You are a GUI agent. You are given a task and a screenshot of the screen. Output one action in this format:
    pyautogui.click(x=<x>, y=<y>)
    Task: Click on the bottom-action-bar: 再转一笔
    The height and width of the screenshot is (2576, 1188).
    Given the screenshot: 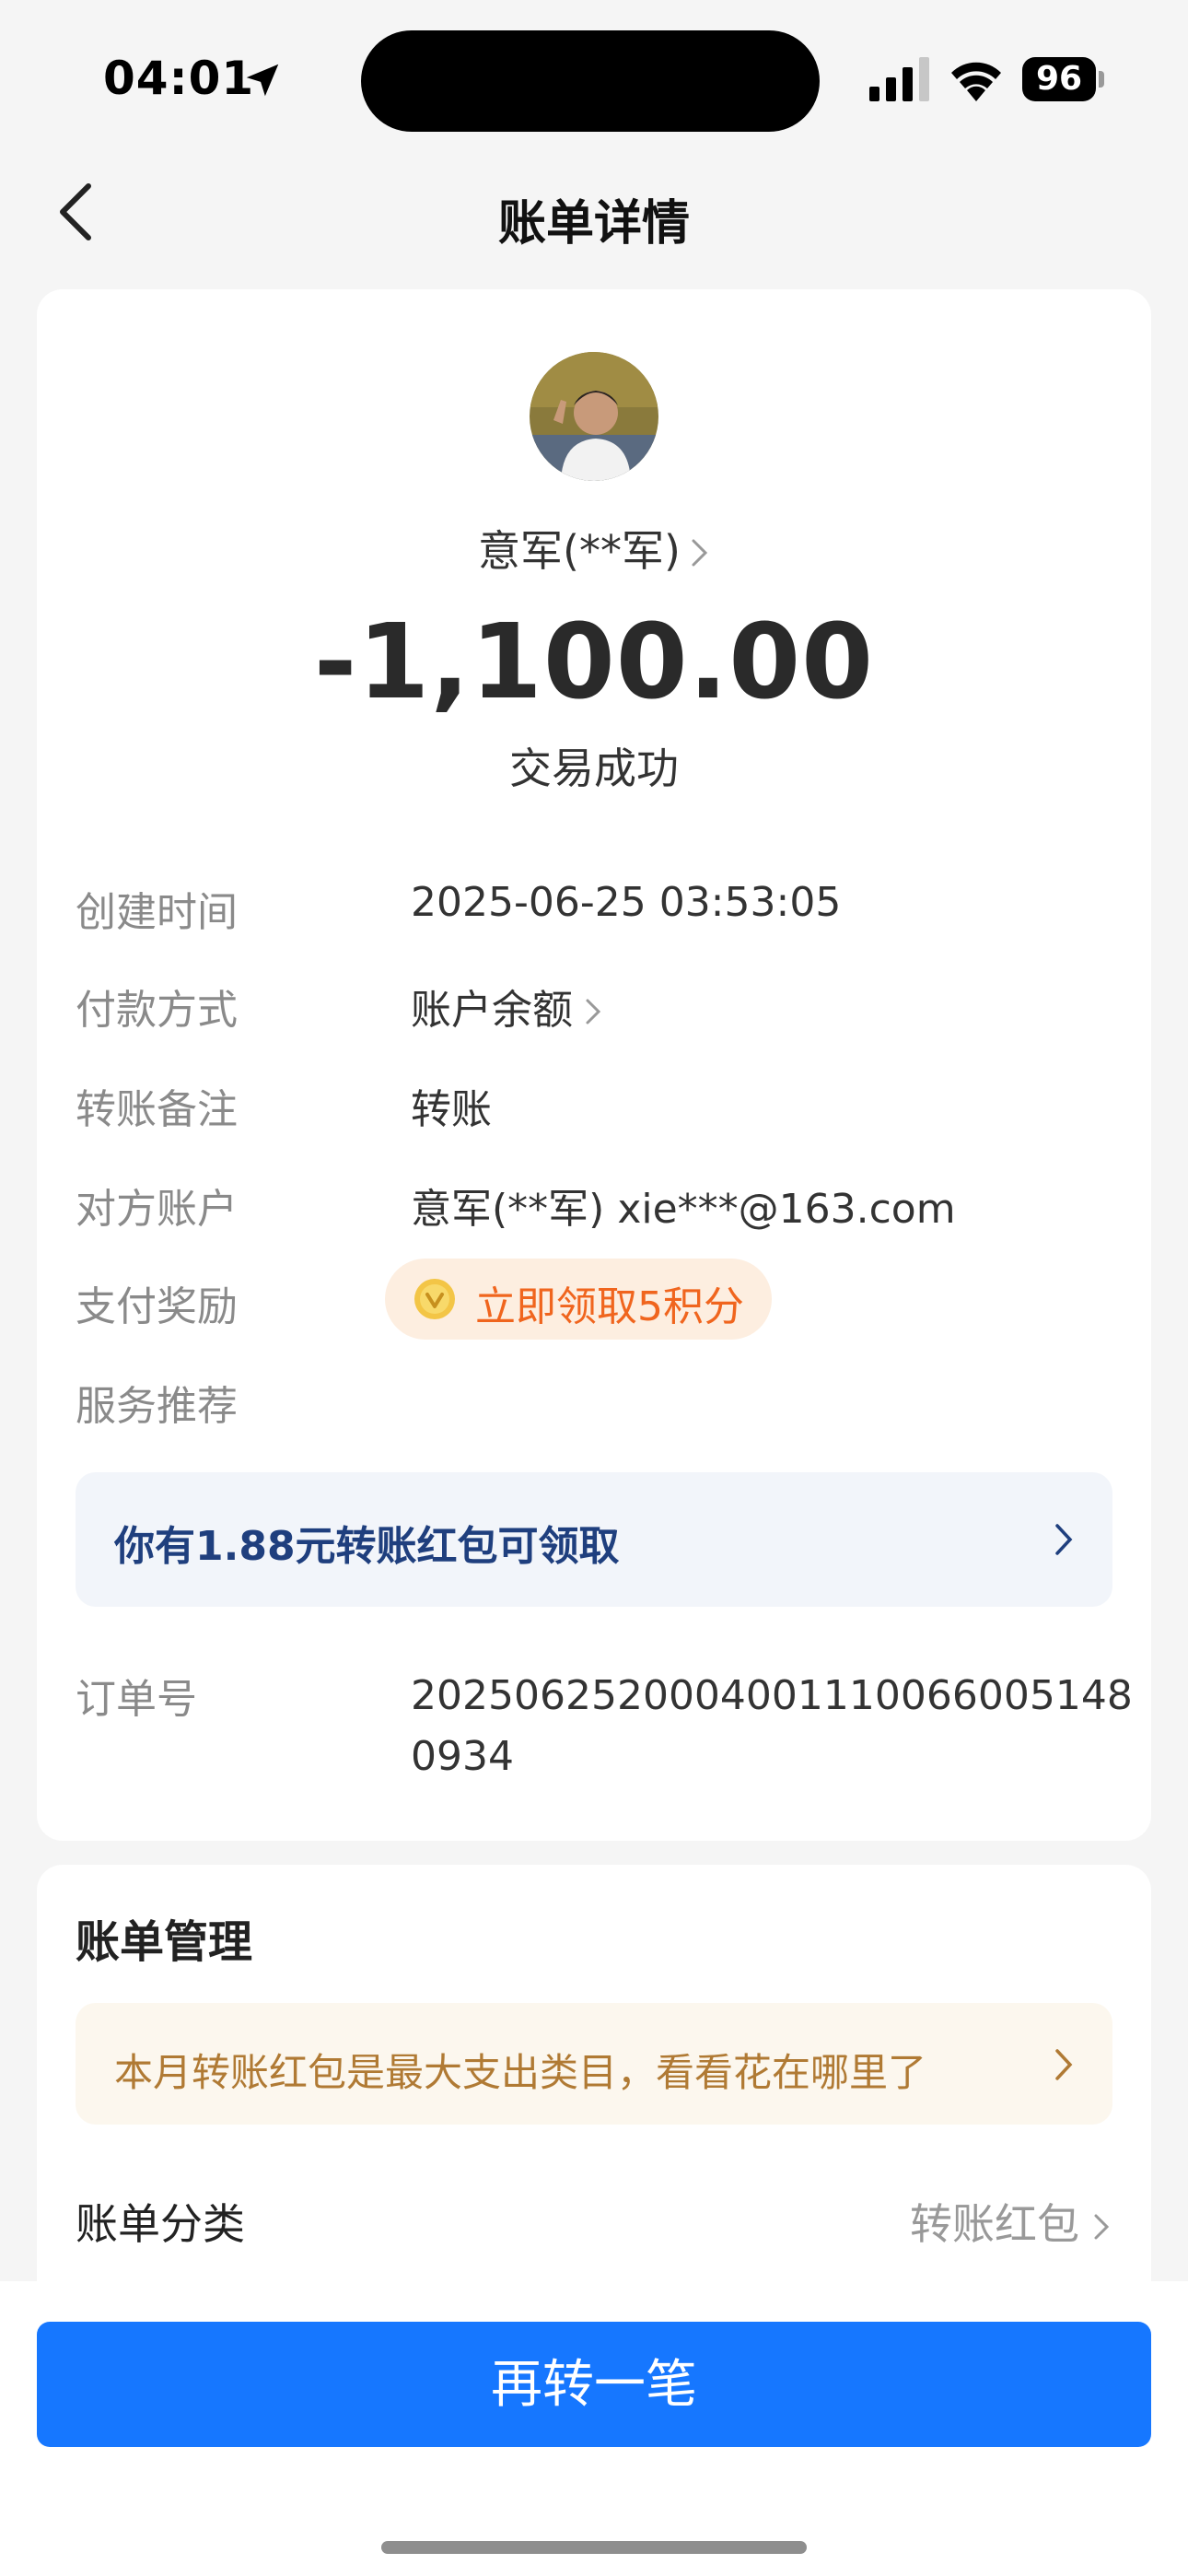 What is the action you would take?
    pyautogui.click(x=594, y=2428)
    